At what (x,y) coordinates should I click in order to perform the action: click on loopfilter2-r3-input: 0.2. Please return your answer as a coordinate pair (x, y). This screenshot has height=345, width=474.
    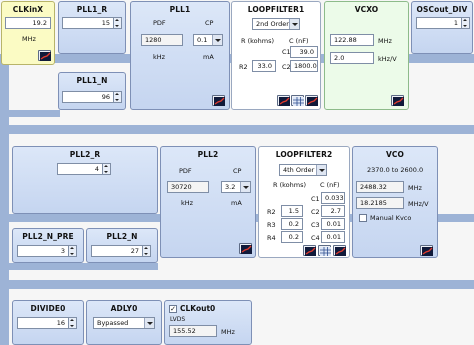
    Looking at the image, I should click on (292, 224).